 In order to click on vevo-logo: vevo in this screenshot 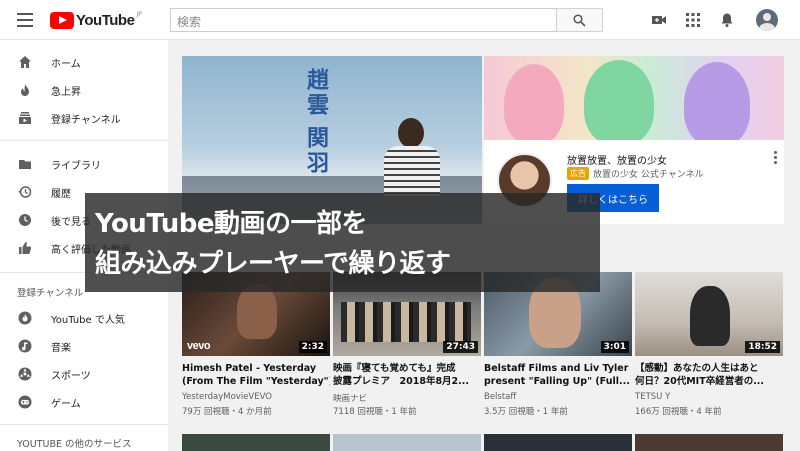, I will do `click(199, 346)`.